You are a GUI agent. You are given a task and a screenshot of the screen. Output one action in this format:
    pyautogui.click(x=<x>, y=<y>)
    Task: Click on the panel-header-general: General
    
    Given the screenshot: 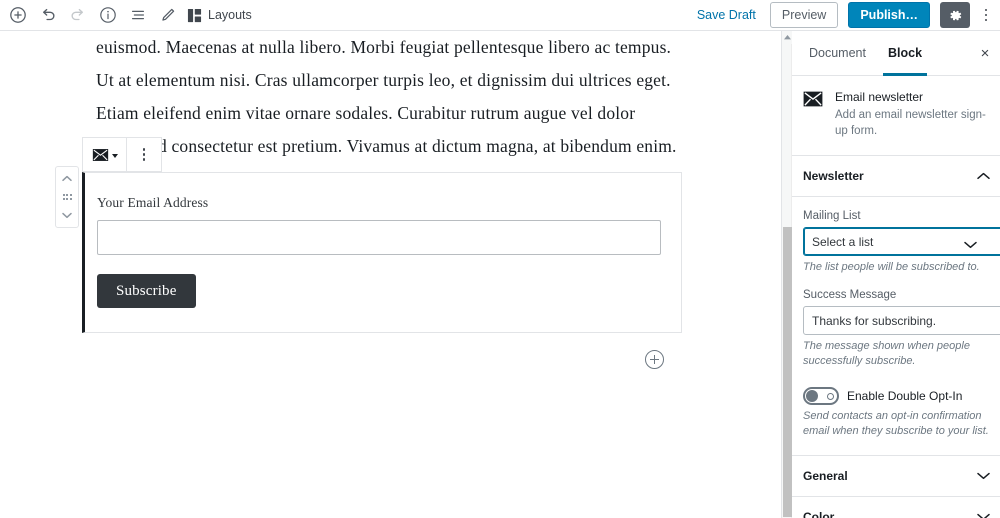 What is the action you would take?
    pyautogui.click(x=896, y=476)
    